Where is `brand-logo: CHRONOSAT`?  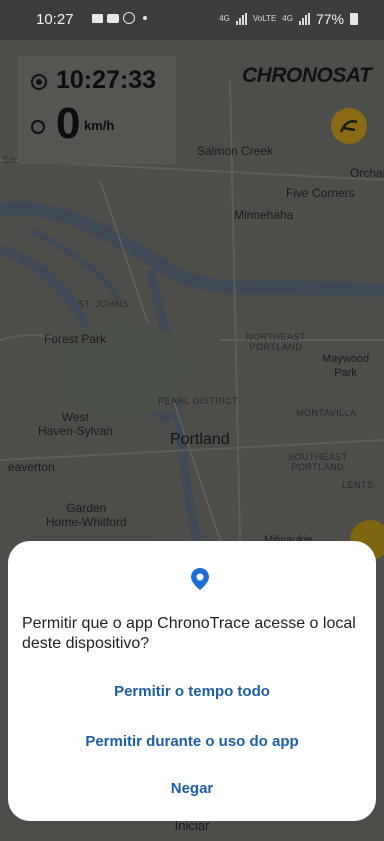 brand-logo: CHRONOSAT is located at coordinates (307, 75).